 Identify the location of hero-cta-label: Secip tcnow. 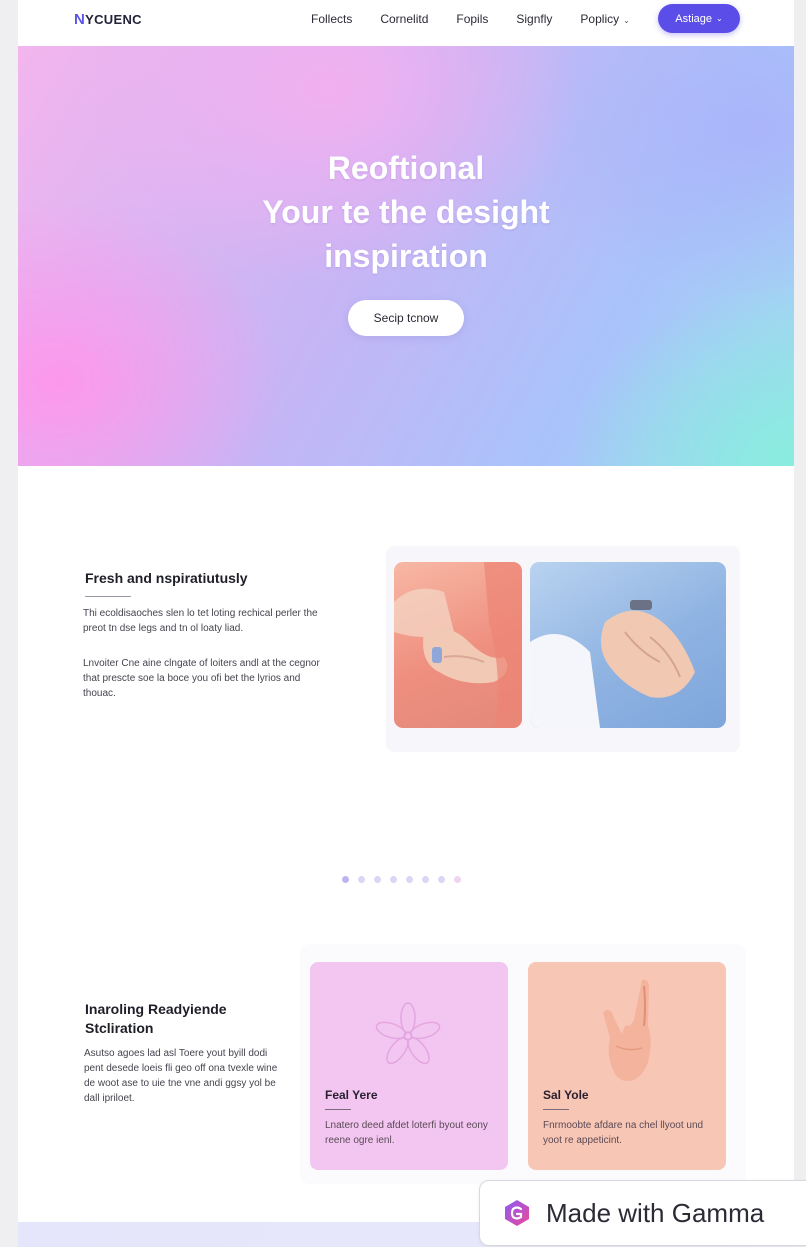
(406, 318).